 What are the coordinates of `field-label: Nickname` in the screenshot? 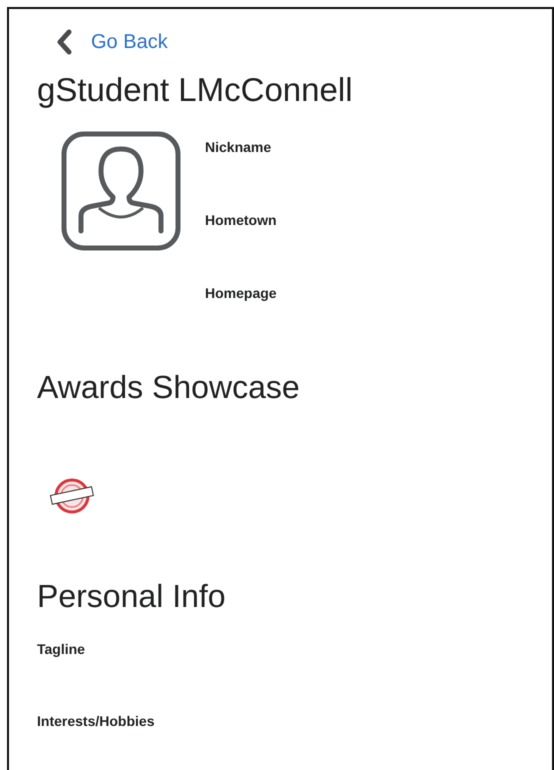 It's located at (238, 147).